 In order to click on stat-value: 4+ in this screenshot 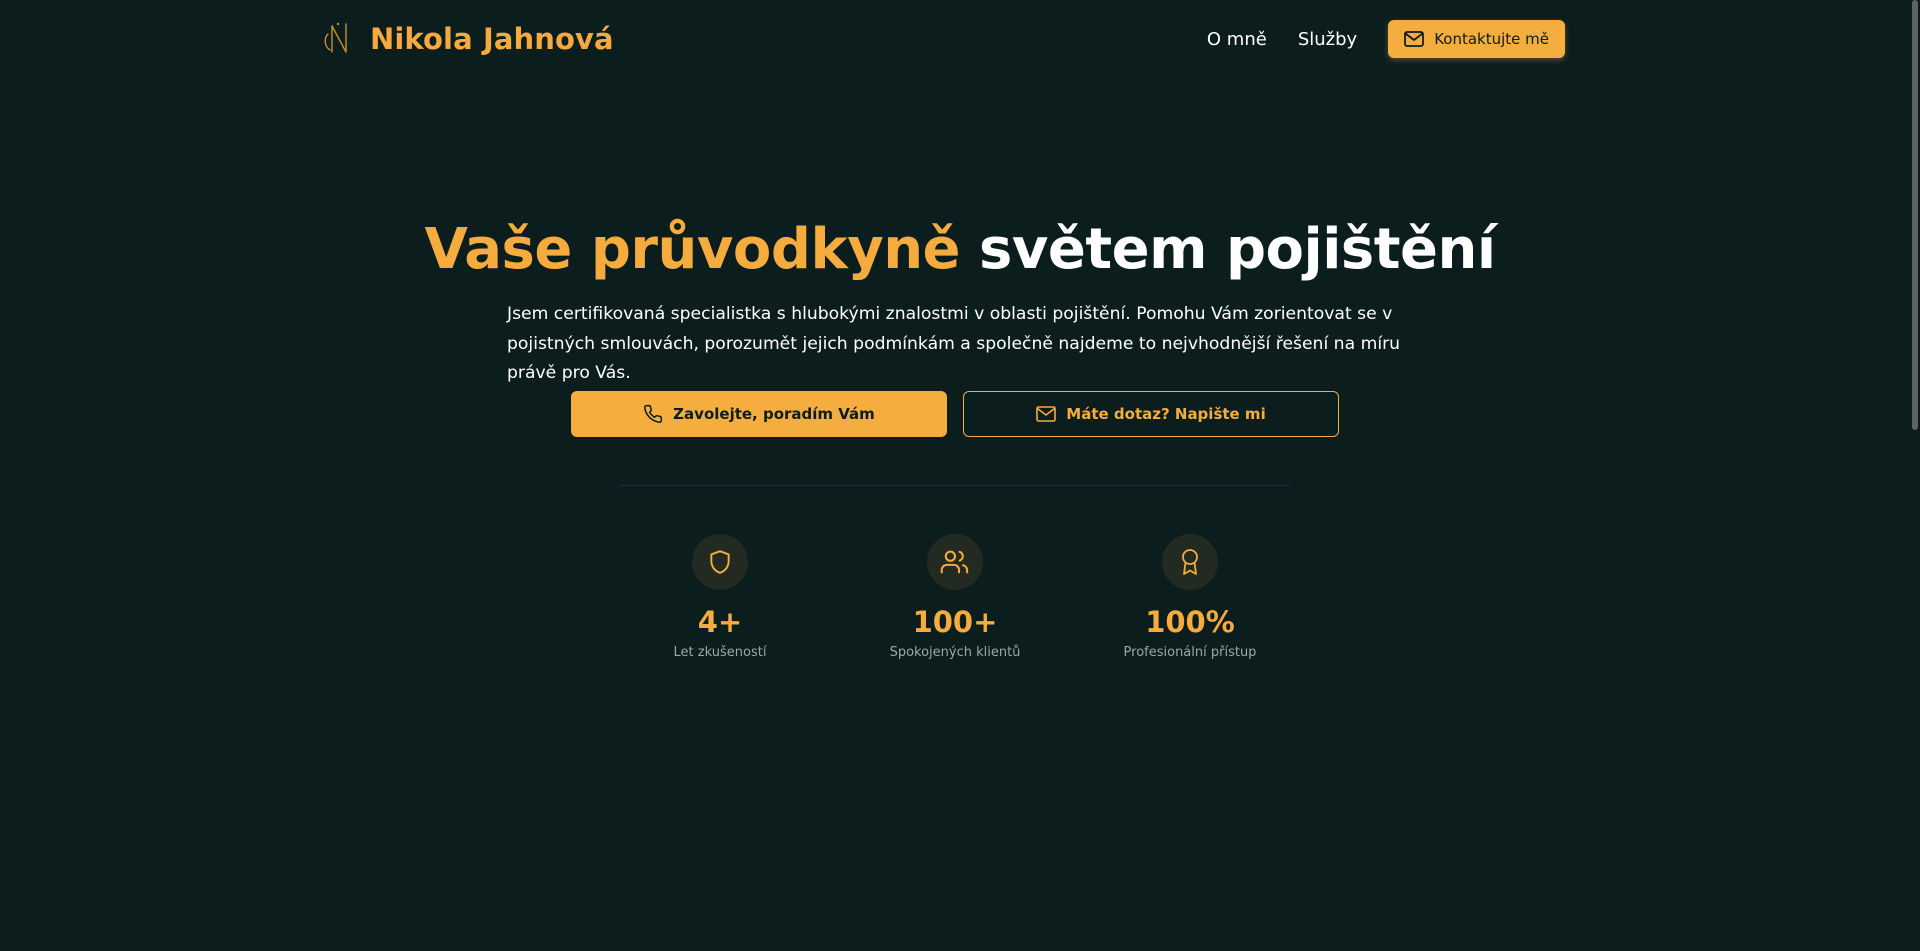, I will do `click(720, 622)`.